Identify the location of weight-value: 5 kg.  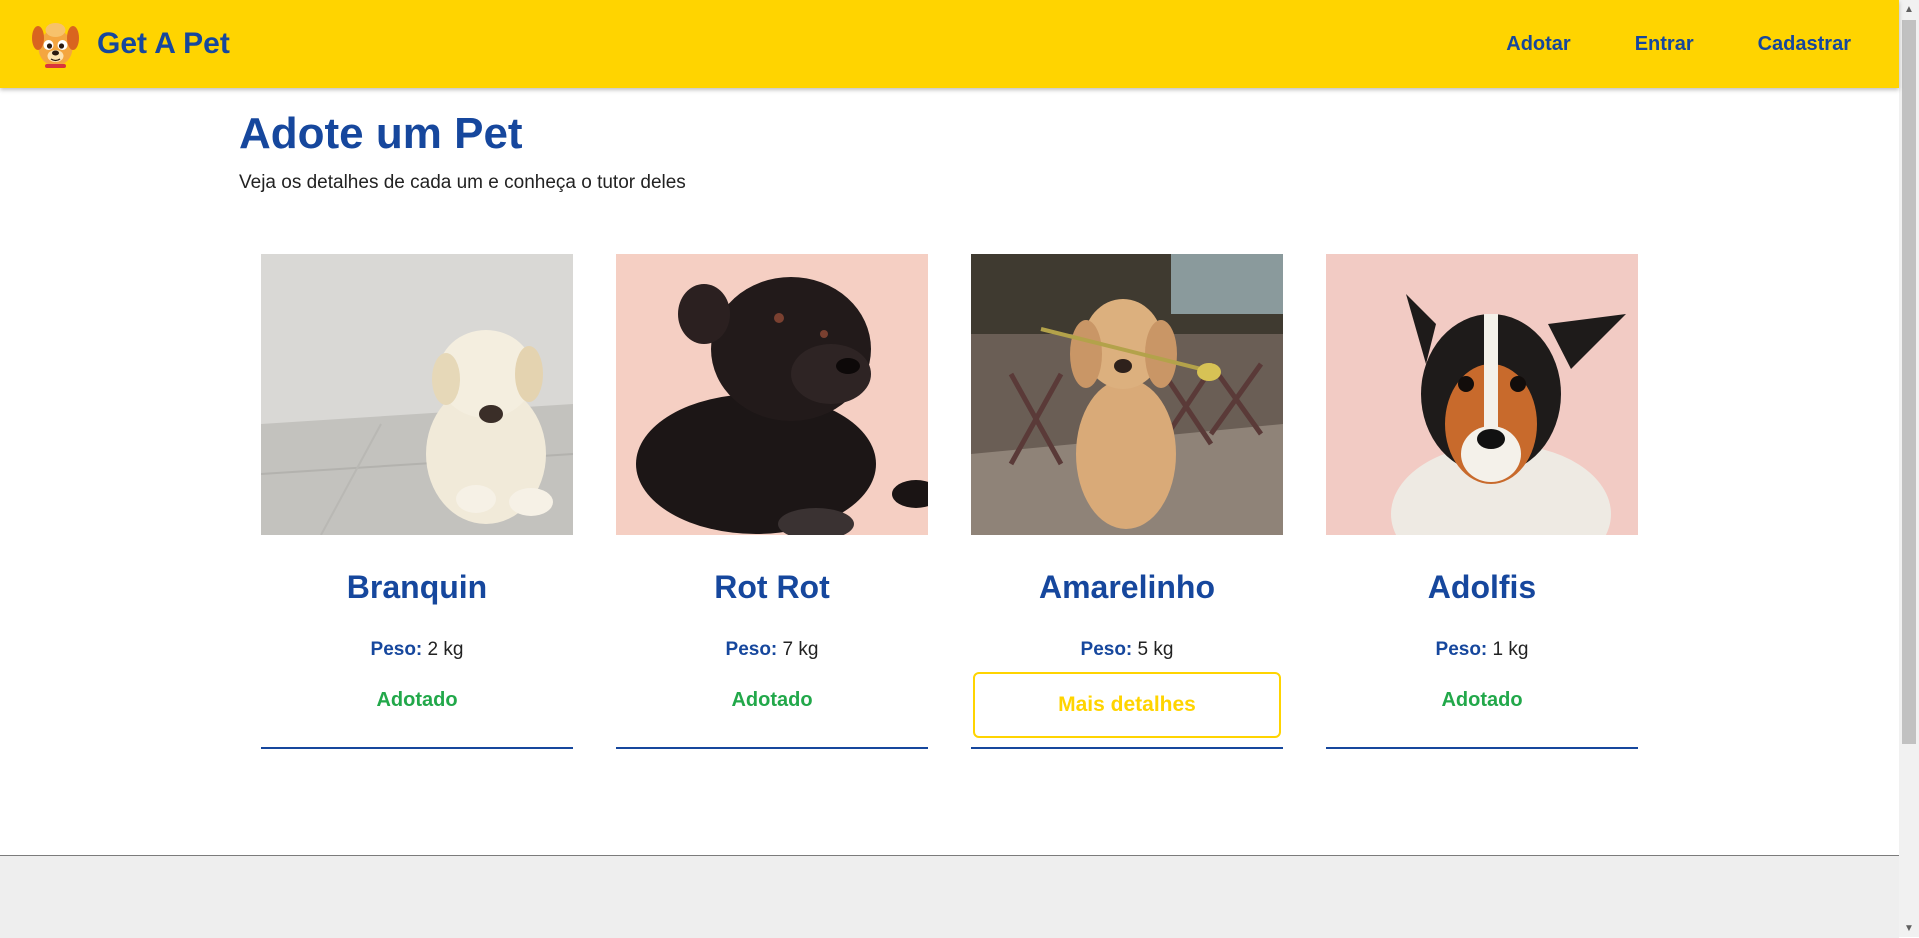
(1155, 649).